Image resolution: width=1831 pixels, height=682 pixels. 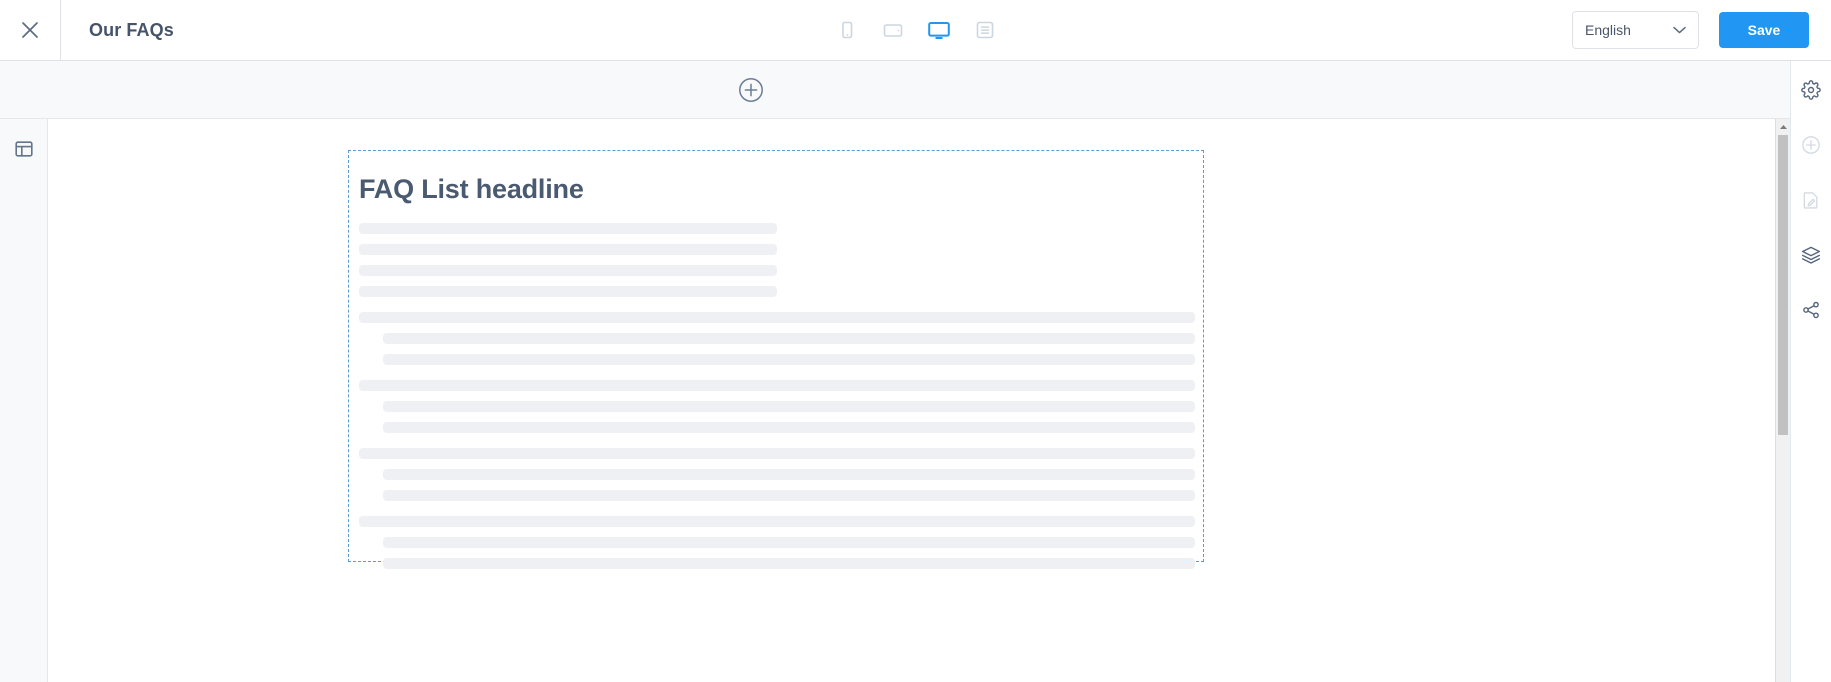 What do you see at coordinates (1783, 285) in the screenshot?
I see `scrollbar-thumb` at bounding box center [1783, 285].